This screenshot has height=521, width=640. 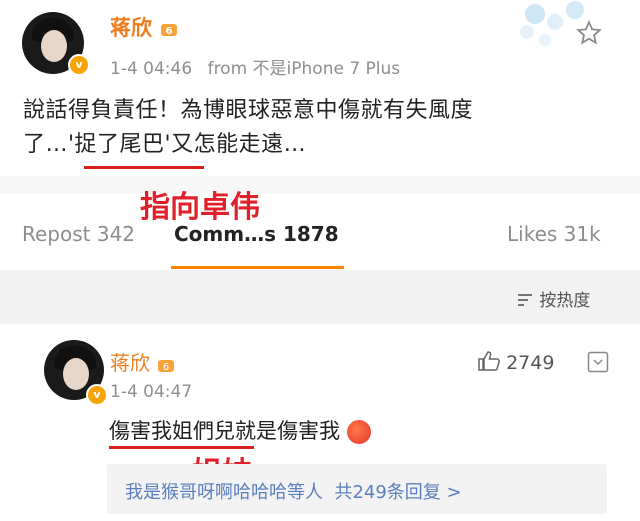 I want to click on sort-icon, so click(x=525, y=300).